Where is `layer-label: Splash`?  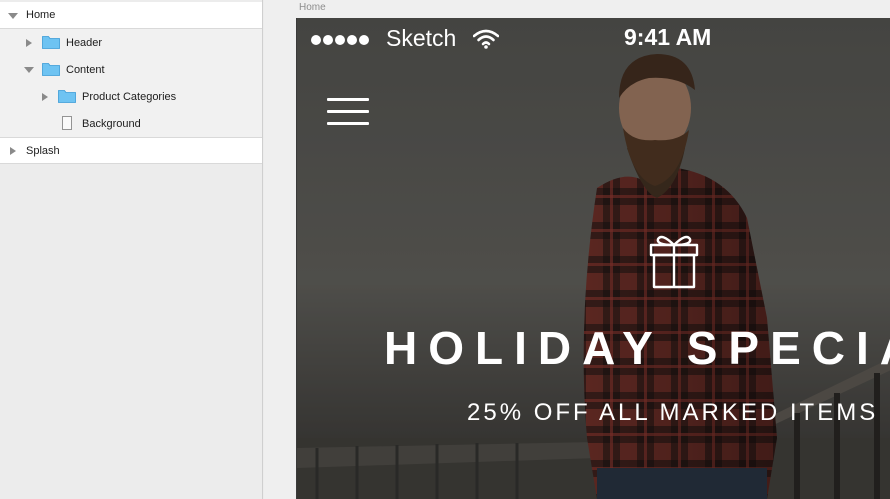
layer-label: Splash is located at coordinates (43, 150).